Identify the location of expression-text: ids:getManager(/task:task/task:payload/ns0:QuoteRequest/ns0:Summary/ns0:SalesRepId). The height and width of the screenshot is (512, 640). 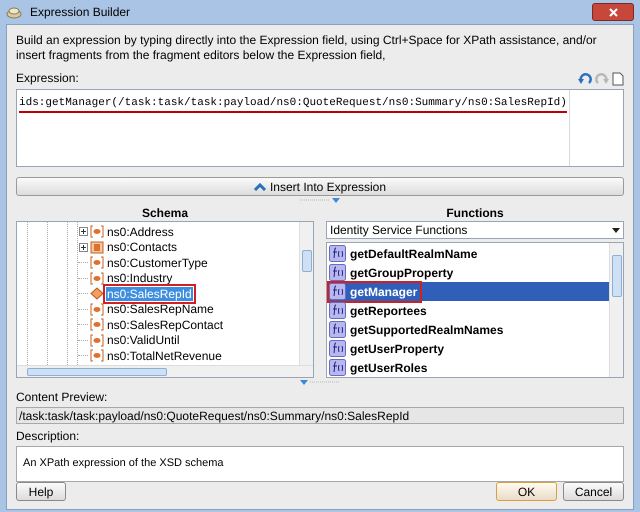
(293, 105).